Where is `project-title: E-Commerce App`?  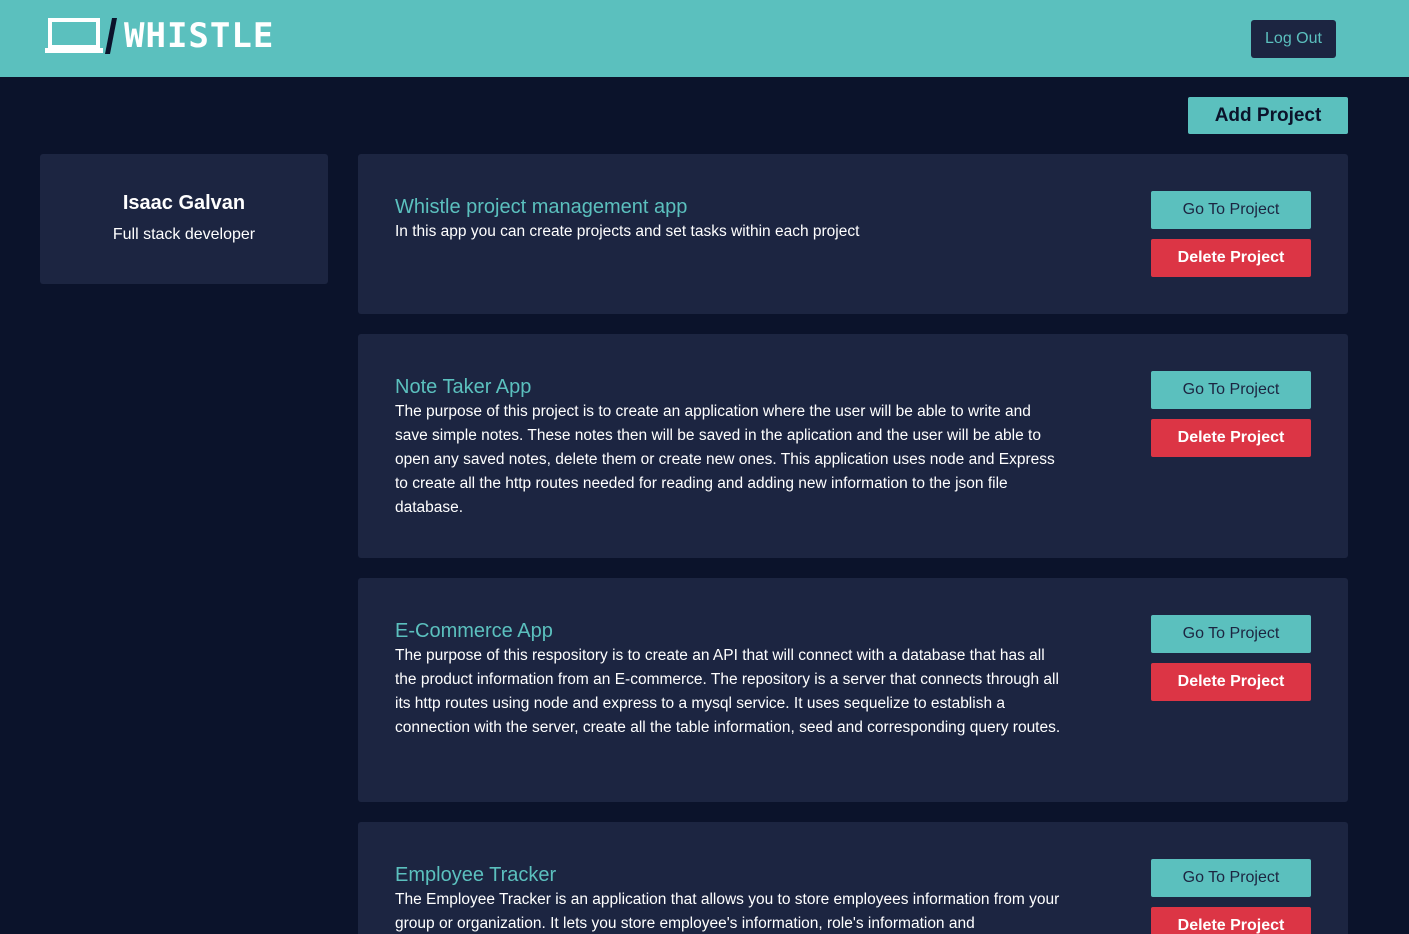
project-title: E-Commerce App is located at coordinates (474, 631).